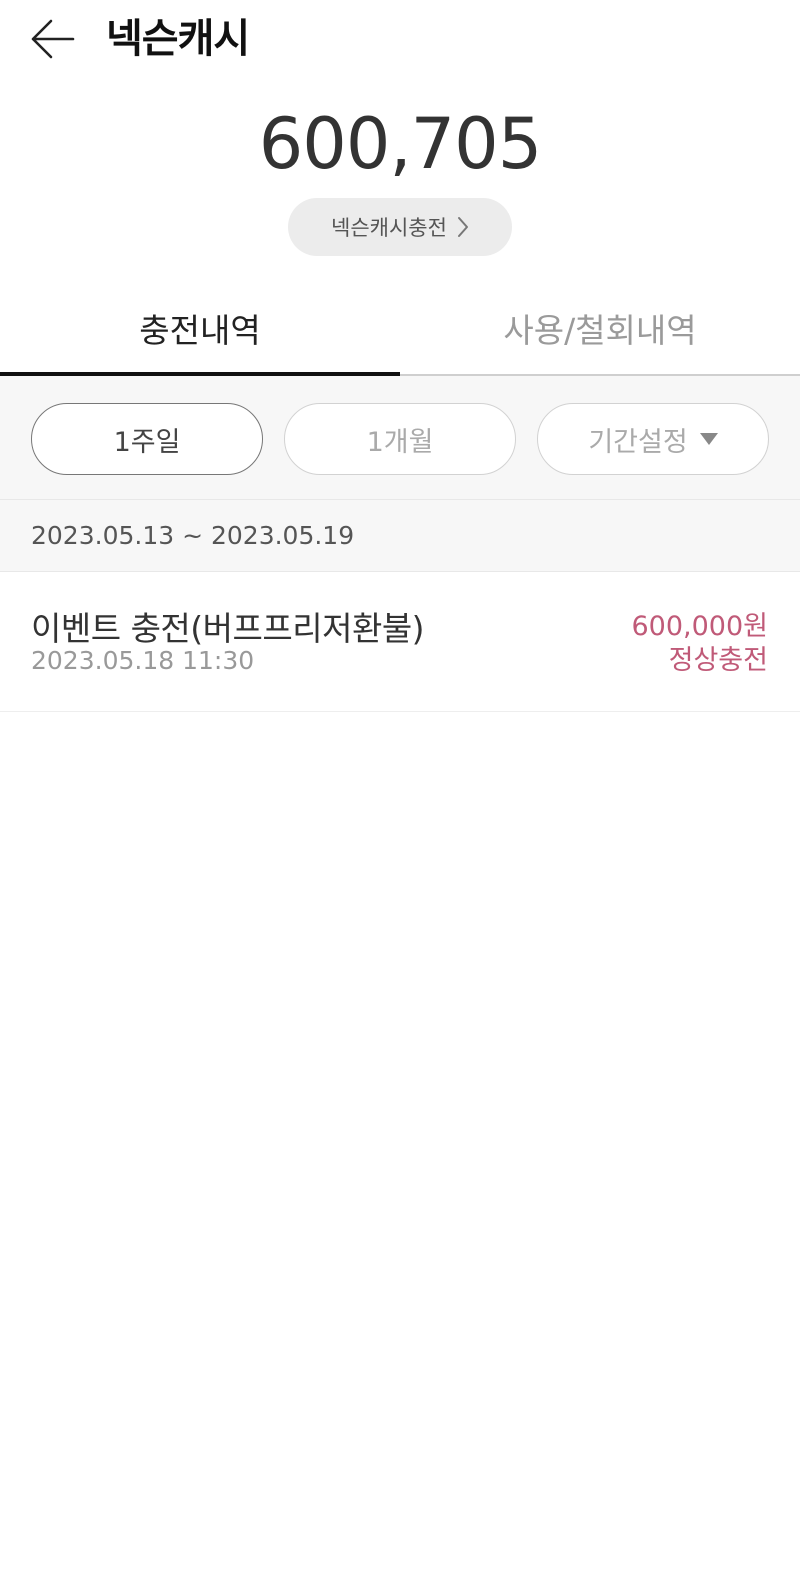 The height and width of the screenshot is (1586, 800). I want to click on filter-one-month-label: 1개월, so click(400, 442).